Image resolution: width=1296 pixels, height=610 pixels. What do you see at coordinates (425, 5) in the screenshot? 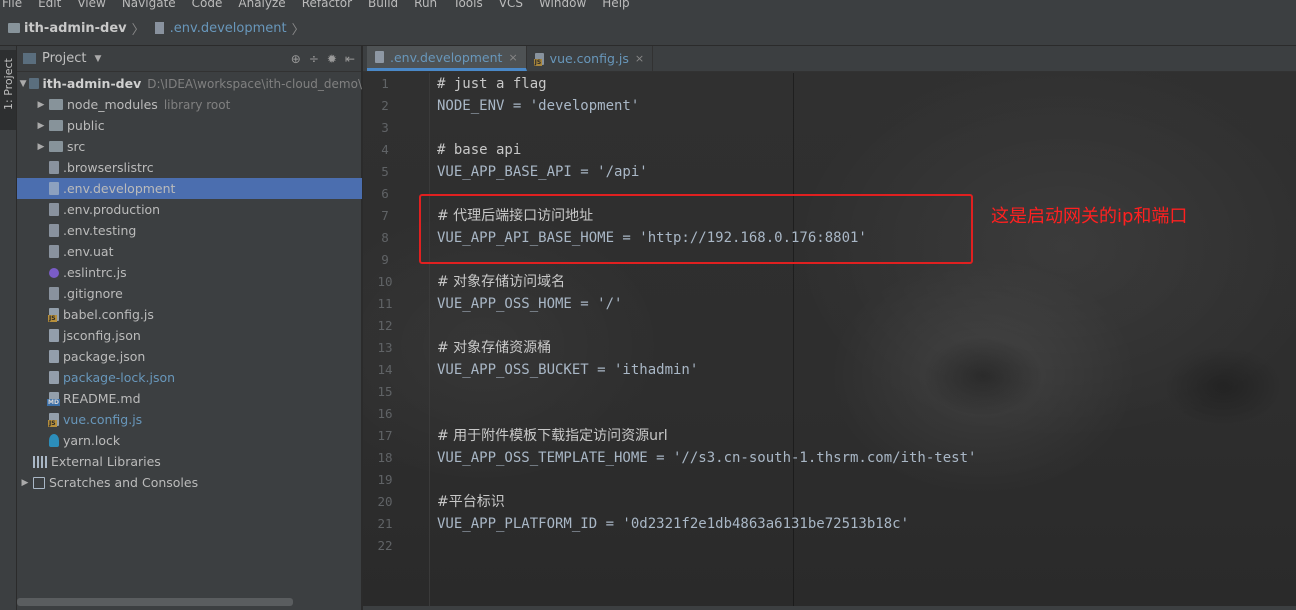
I see `menu-run: Run` at bounding box center [425, 5].